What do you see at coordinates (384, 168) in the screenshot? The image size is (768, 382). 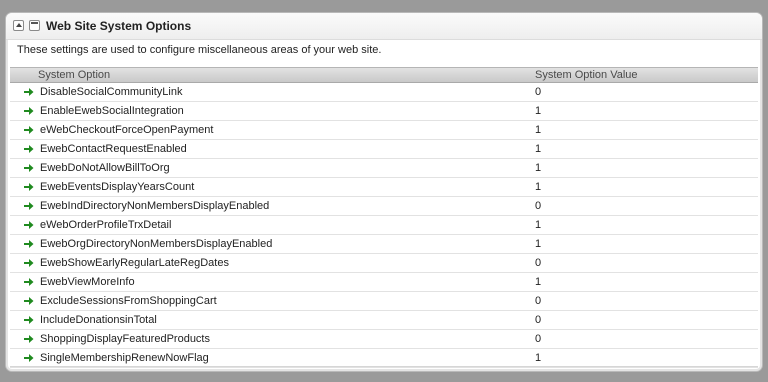 I see `table-row: EwebDoNotAllowBillToOrg 1` at bounding box center [384, 168].